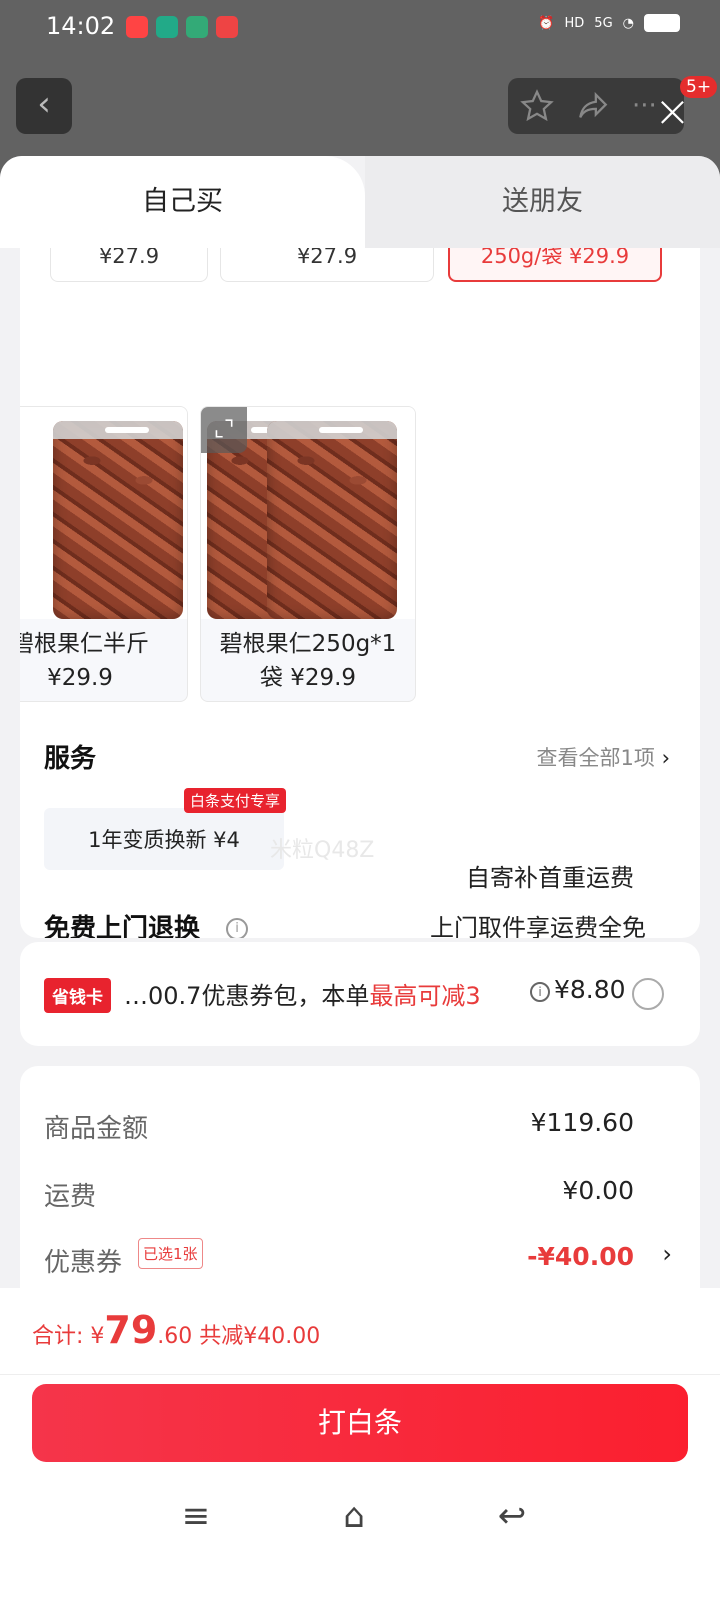 The width and height of the screenshot is (720, 1600). Describe the element at coordinates (360, 28) in the screenshot. I see `status-bar: 14:02 ⏰ HD 5G ◔` at that location.